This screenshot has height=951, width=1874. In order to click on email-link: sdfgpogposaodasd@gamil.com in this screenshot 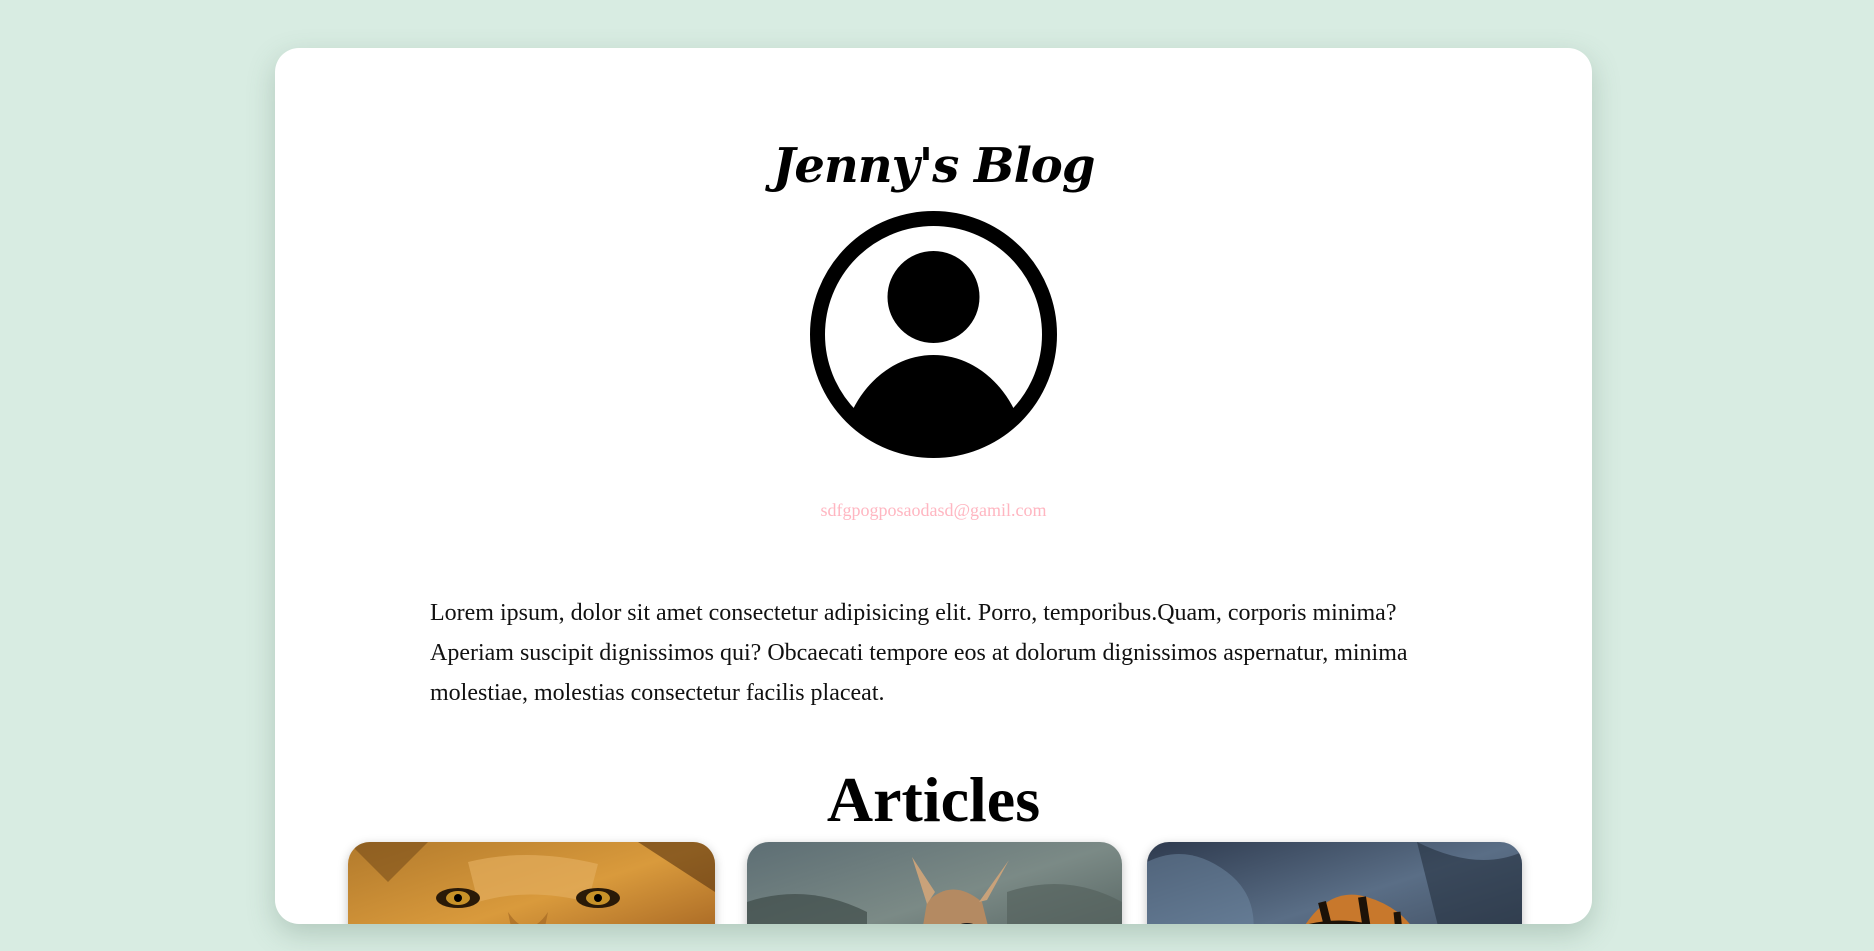, I will do `click(933, 510)`.